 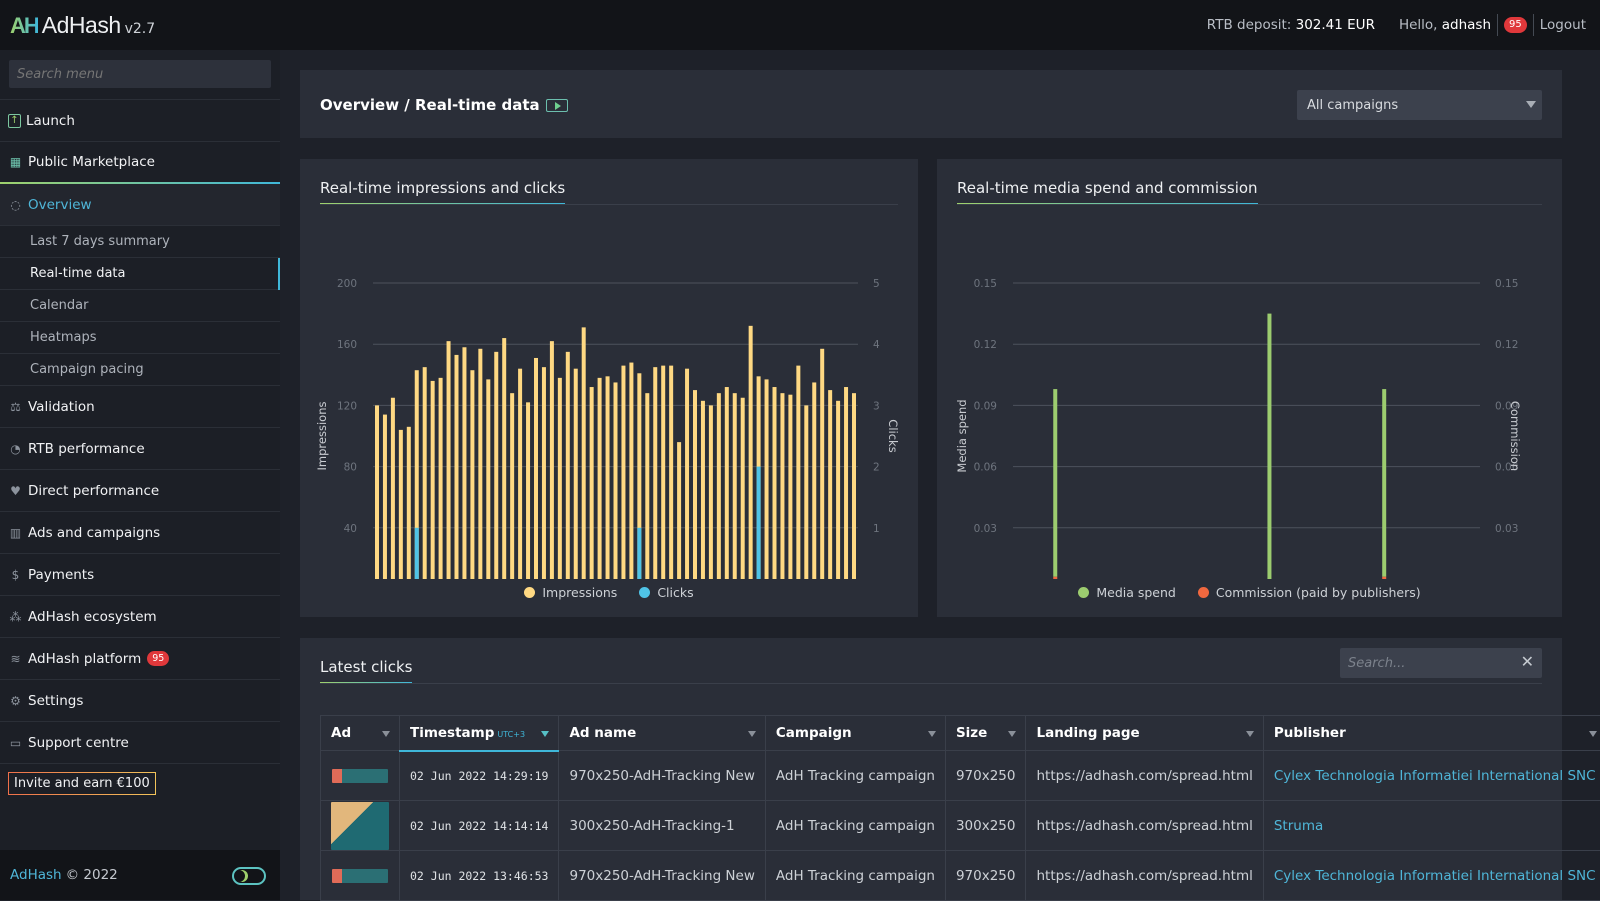 I want to click on y-tick-label: 160, so click(x=347, y=345).